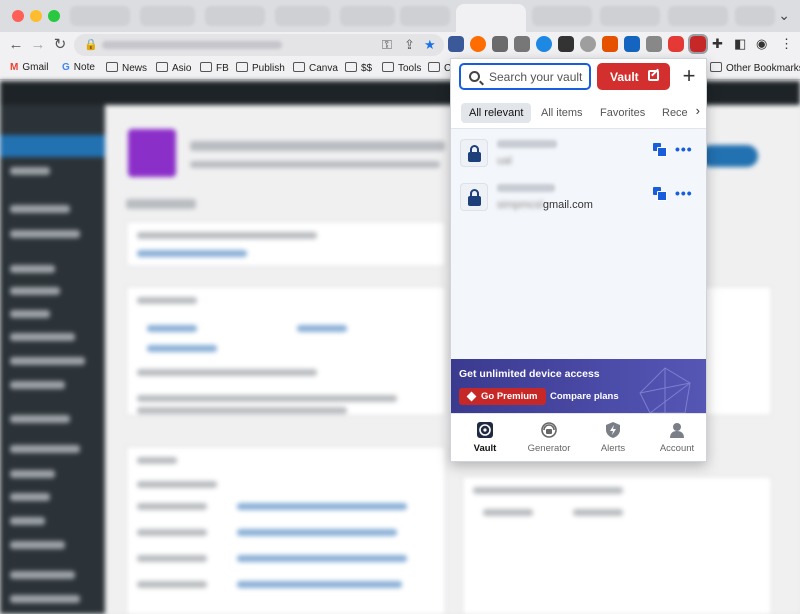 This screenshot has width=800, height=614. I want to click on bookmark-other: Other Bookmarks, so click(755, 68).